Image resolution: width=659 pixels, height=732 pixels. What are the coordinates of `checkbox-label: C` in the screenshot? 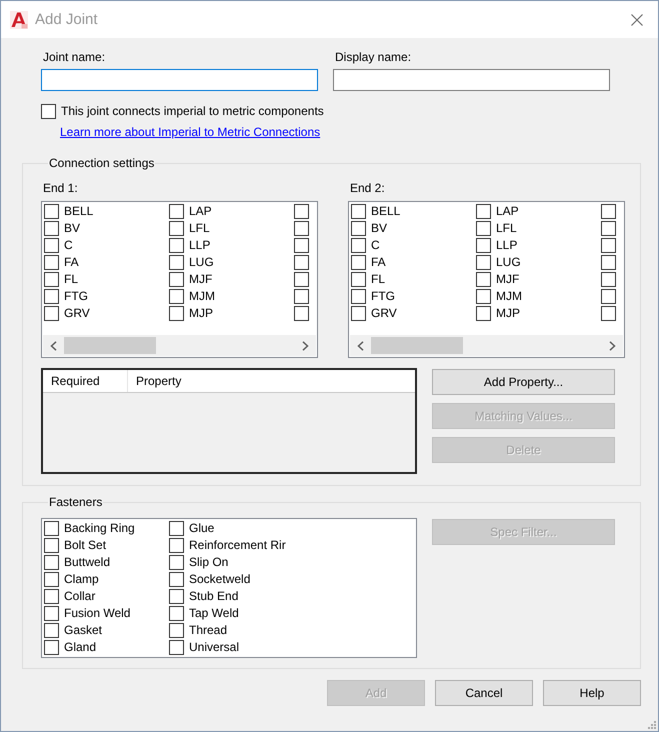 It's located at (375, 245).